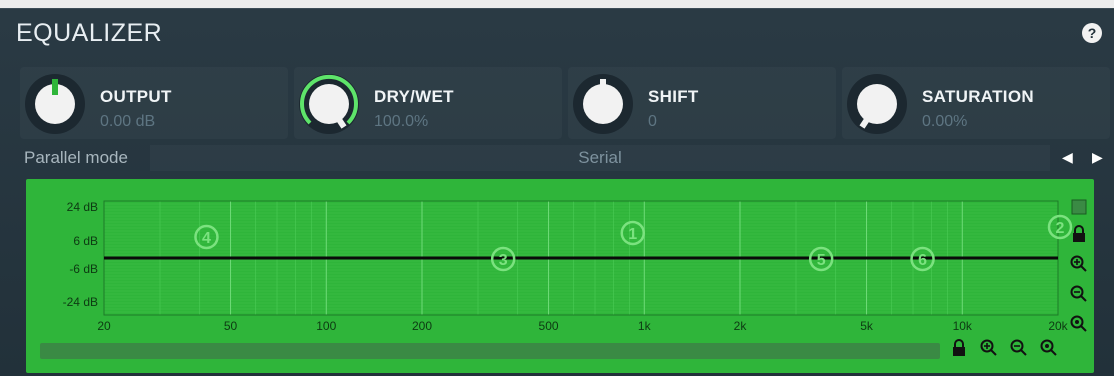 The image size is (1114, 376). Describe the element at coordinates (128, 121) in the screenshot. I see `knob-value: 0.00 dB` at that location.